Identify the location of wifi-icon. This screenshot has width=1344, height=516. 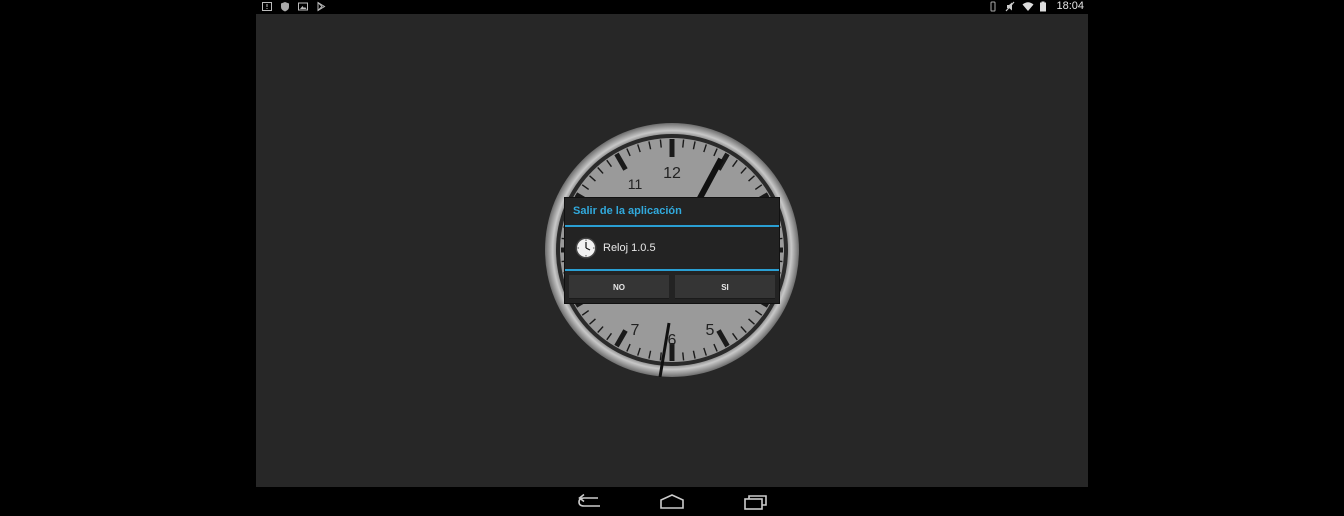
(1028, 6).